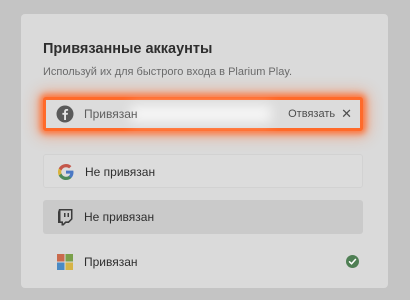 This screenshot has height=300, width=410. I want to click on account-row-facebook: Привязан Отвязать ✕, so click(203, 114).